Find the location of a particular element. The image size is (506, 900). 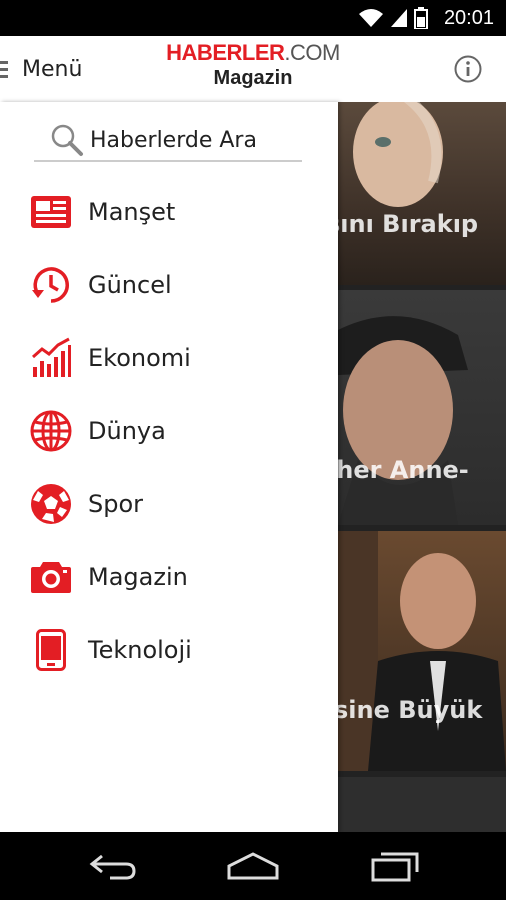

nav-item-label: Ekonomi is located at coordinates (139, 358).